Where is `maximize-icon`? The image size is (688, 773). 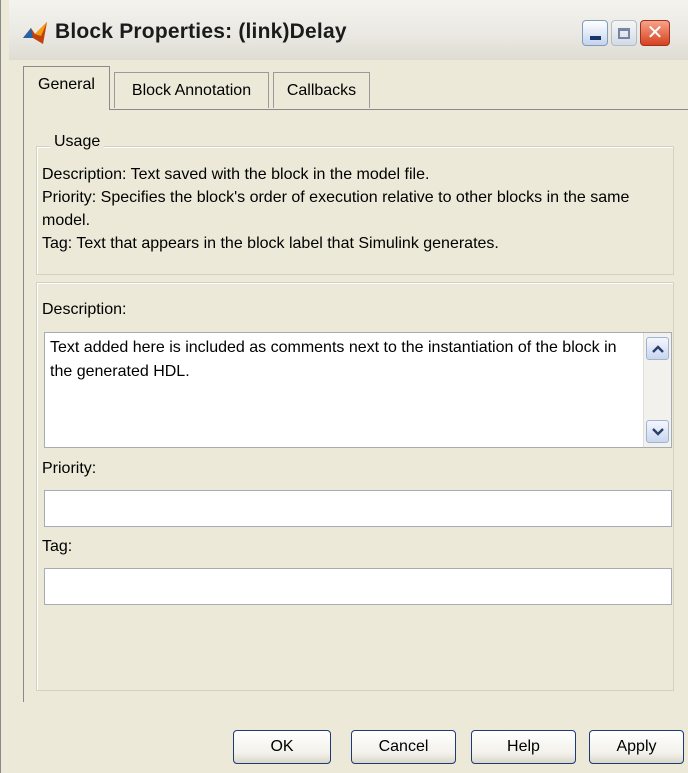 maximize-icon is located at coordinates (624, 33).